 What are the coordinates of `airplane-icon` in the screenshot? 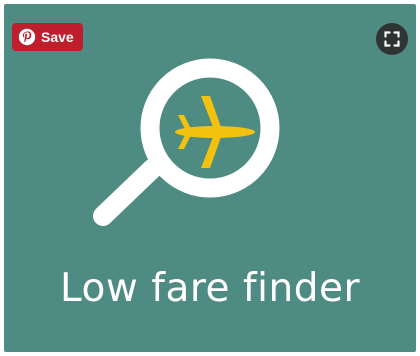 It's located at (215, 132).